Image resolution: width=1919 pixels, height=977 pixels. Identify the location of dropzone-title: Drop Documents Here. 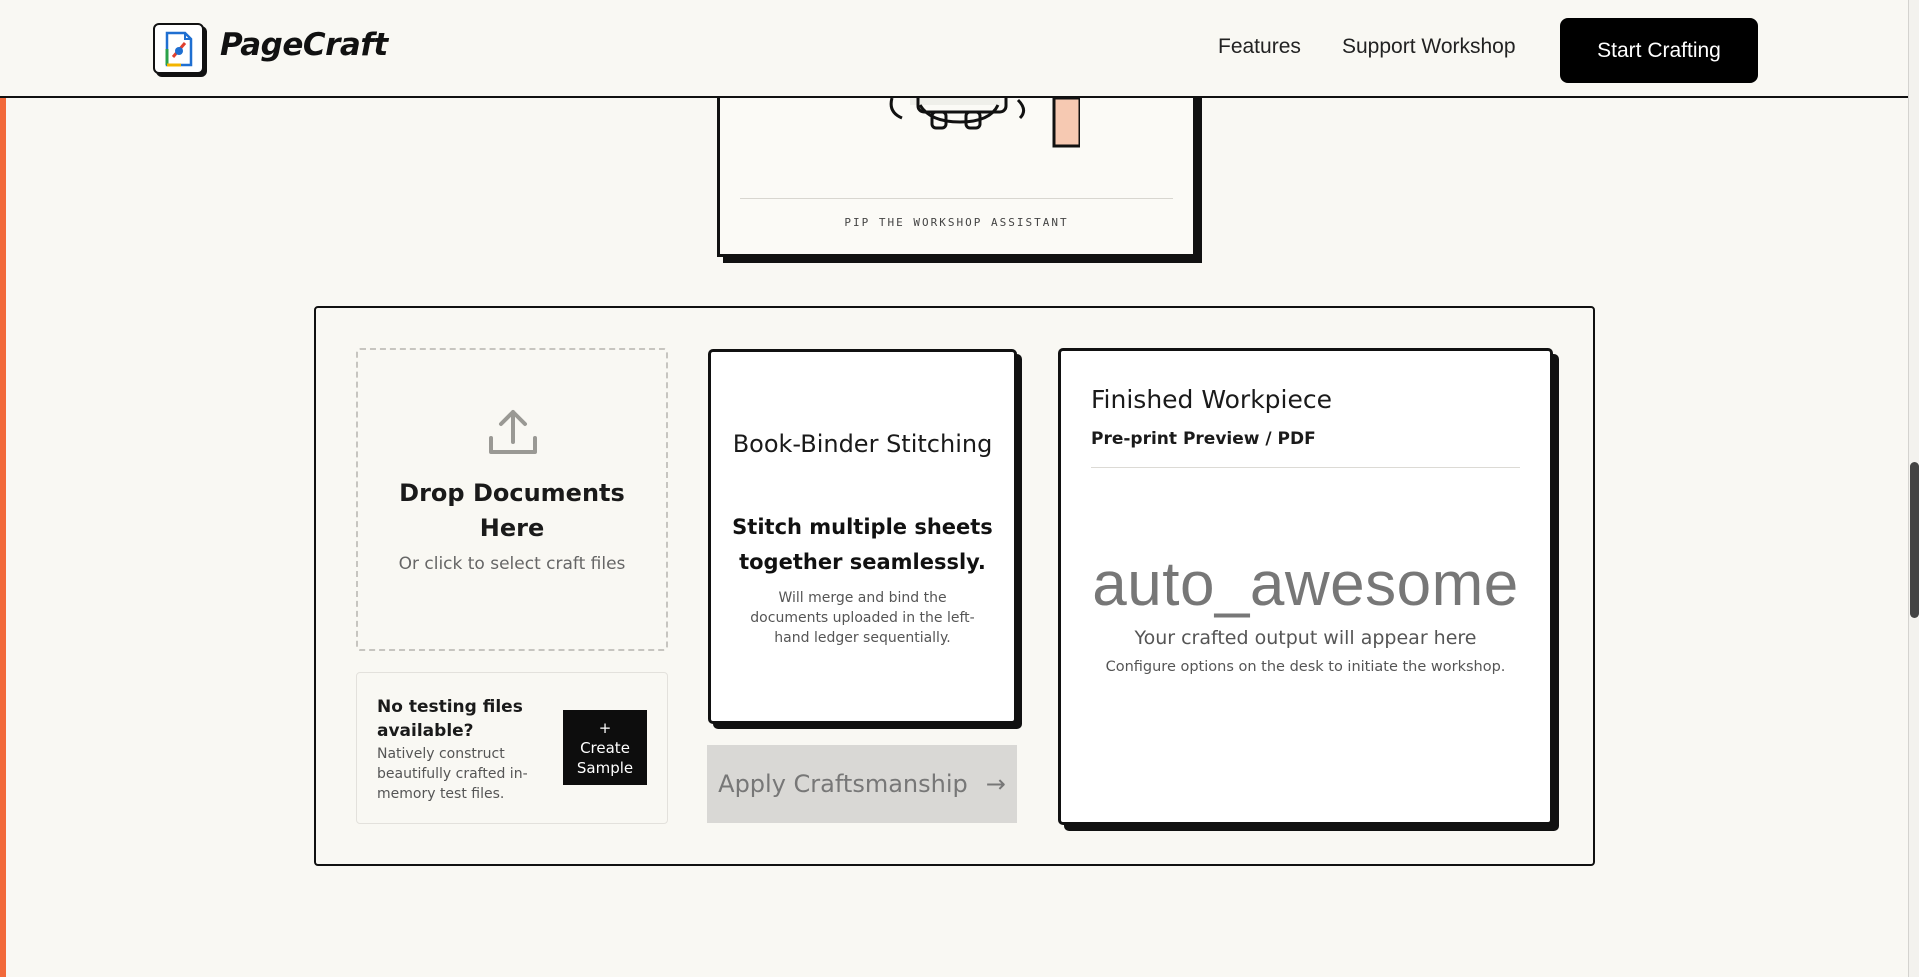
(512, 510).